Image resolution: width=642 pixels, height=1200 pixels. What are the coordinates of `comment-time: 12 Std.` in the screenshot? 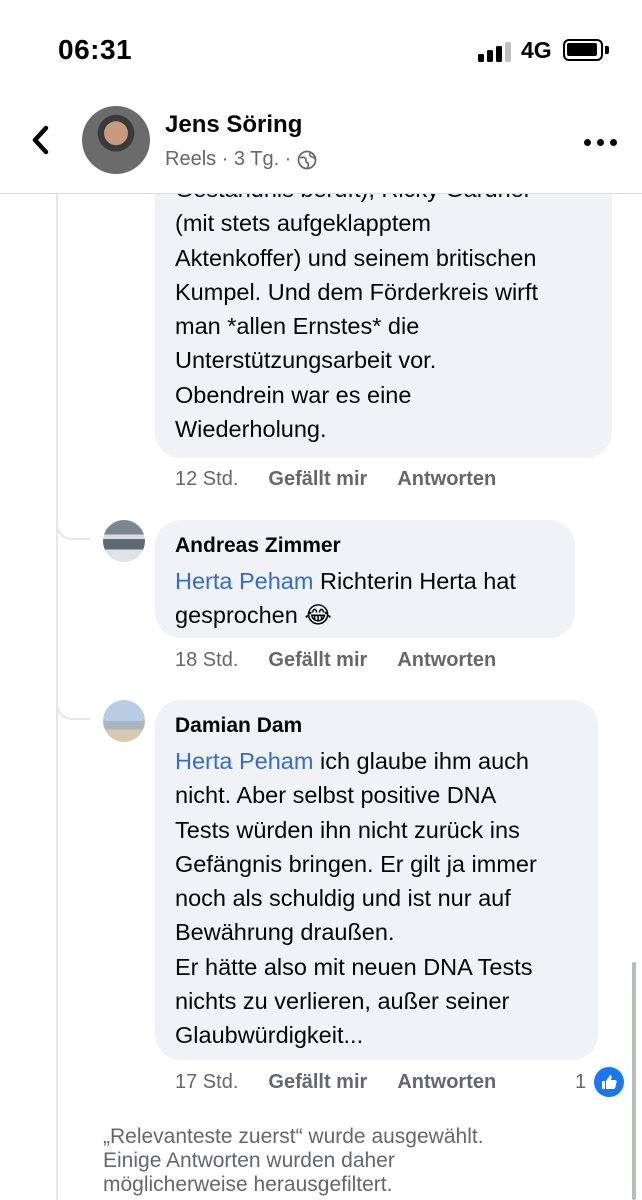 It's located at (207, 479).